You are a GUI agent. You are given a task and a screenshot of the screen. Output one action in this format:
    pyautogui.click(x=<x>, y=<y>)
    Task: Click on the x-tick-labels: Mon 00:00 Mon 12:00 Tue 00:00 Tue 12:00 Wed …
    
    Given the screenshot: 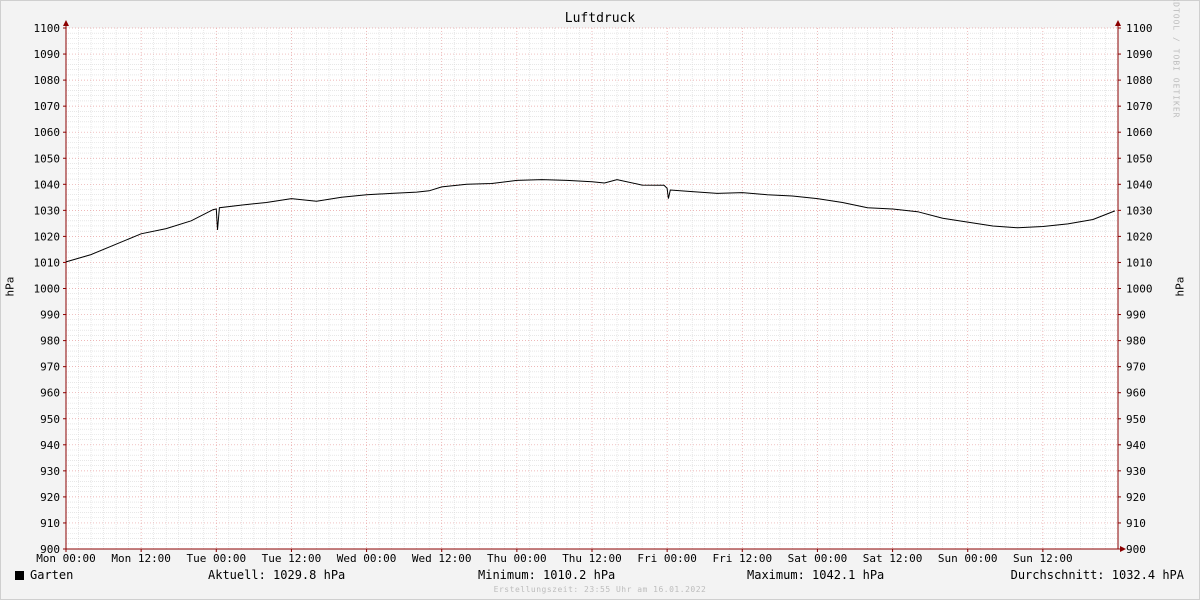 What is the action you would take?
    pyautogui.click(x=554, y=558)
    